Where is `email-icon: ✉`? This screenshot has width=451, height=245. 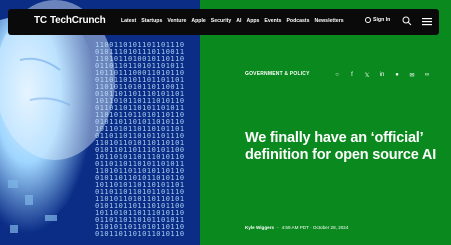
email-icon: ✉ is located at coordinates (412, 75).